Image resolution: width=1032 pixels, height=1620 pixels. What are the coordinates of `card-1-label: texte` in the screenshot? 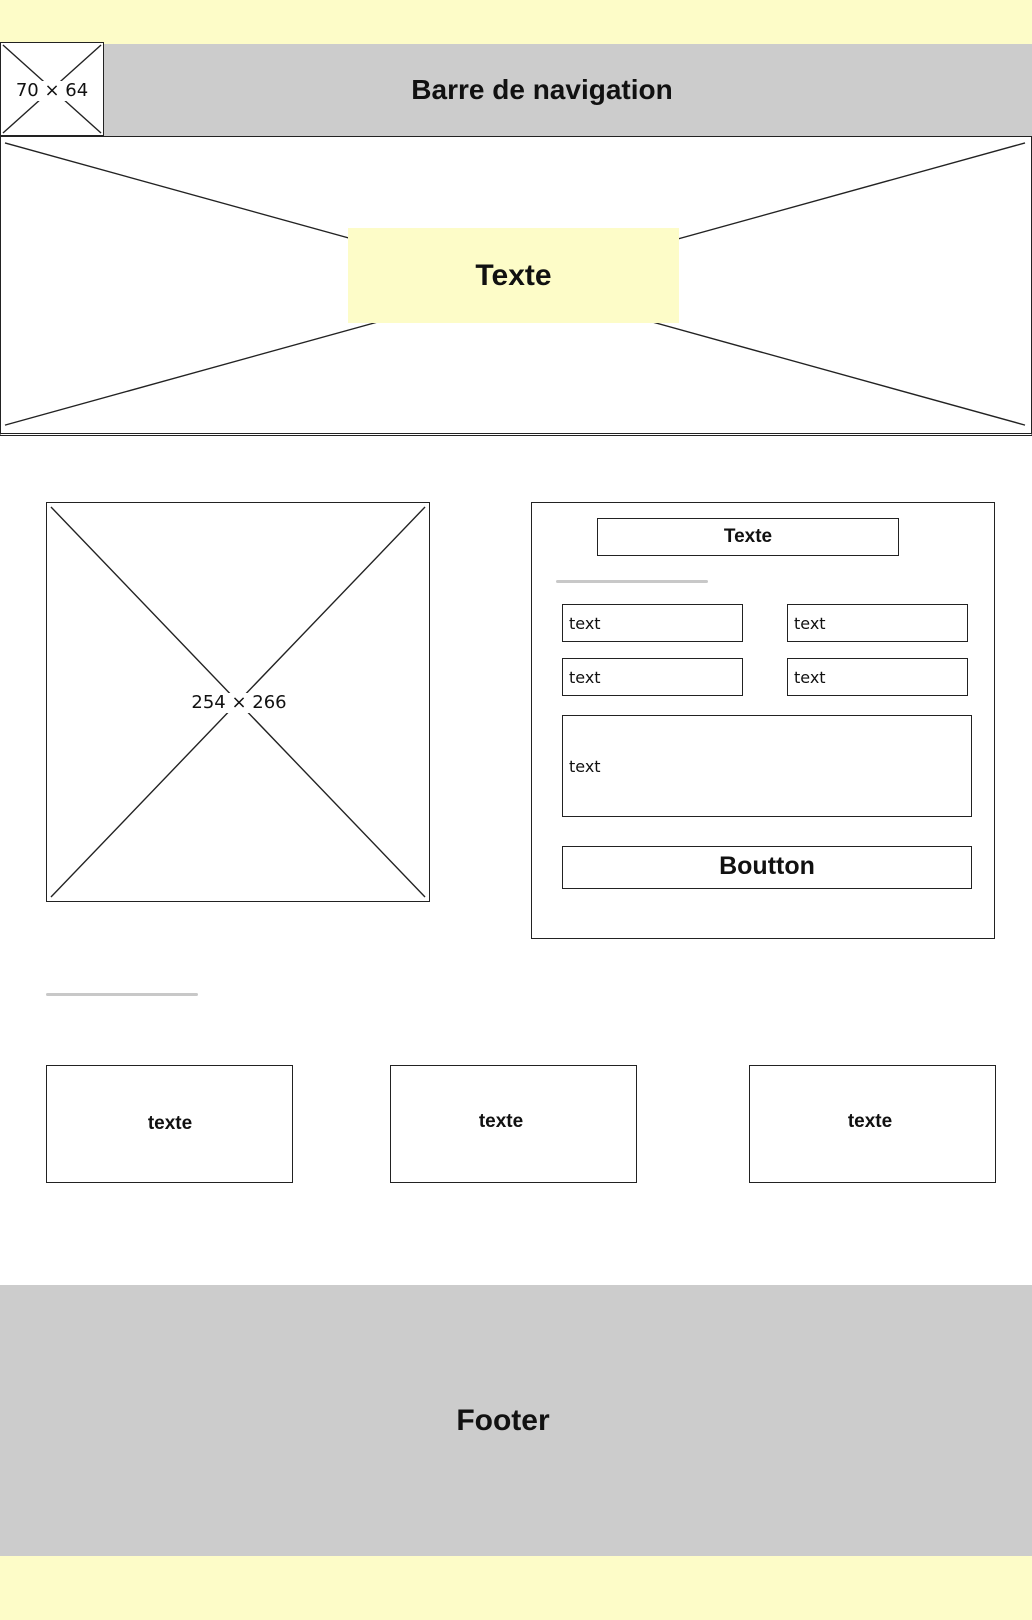 It's located at (170, 1123).